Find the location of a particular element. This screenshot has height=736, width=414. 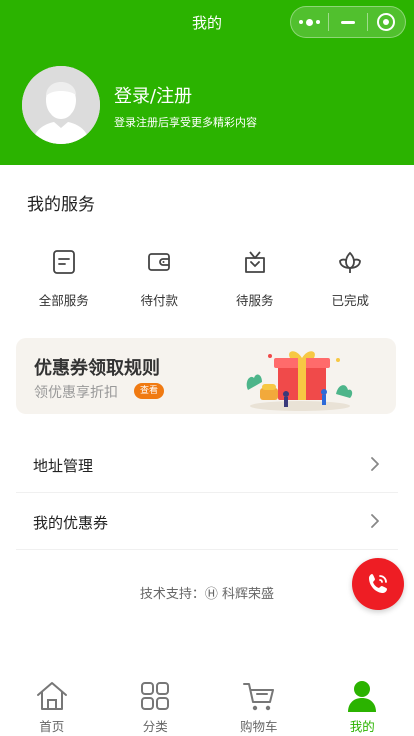

services-title: 我的服务 is located at coordinates (61, 205).